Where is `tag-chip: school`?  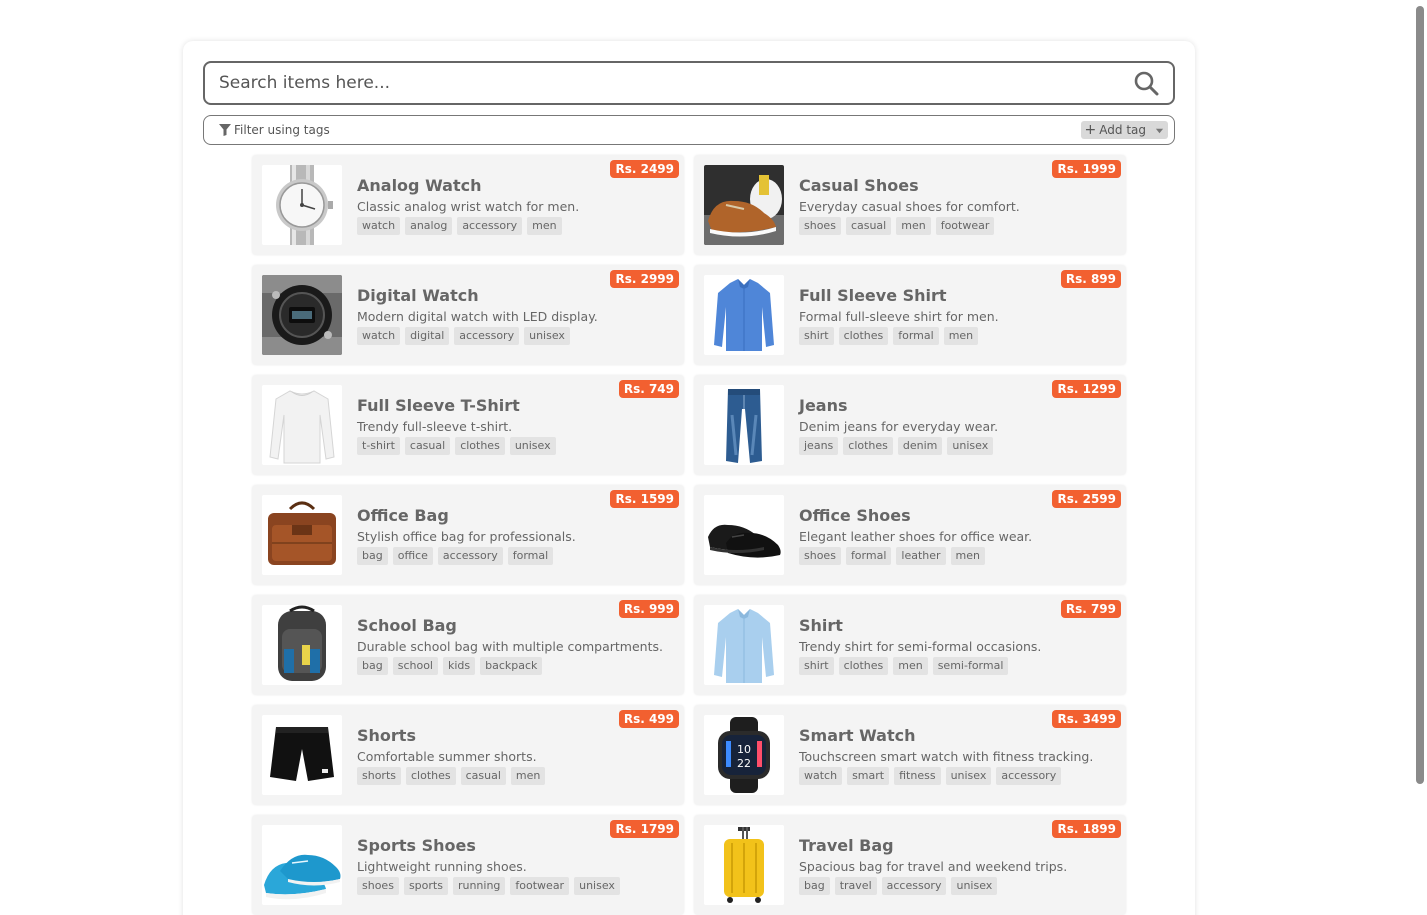 tag-chip: school is located at coordinates (415, 666).